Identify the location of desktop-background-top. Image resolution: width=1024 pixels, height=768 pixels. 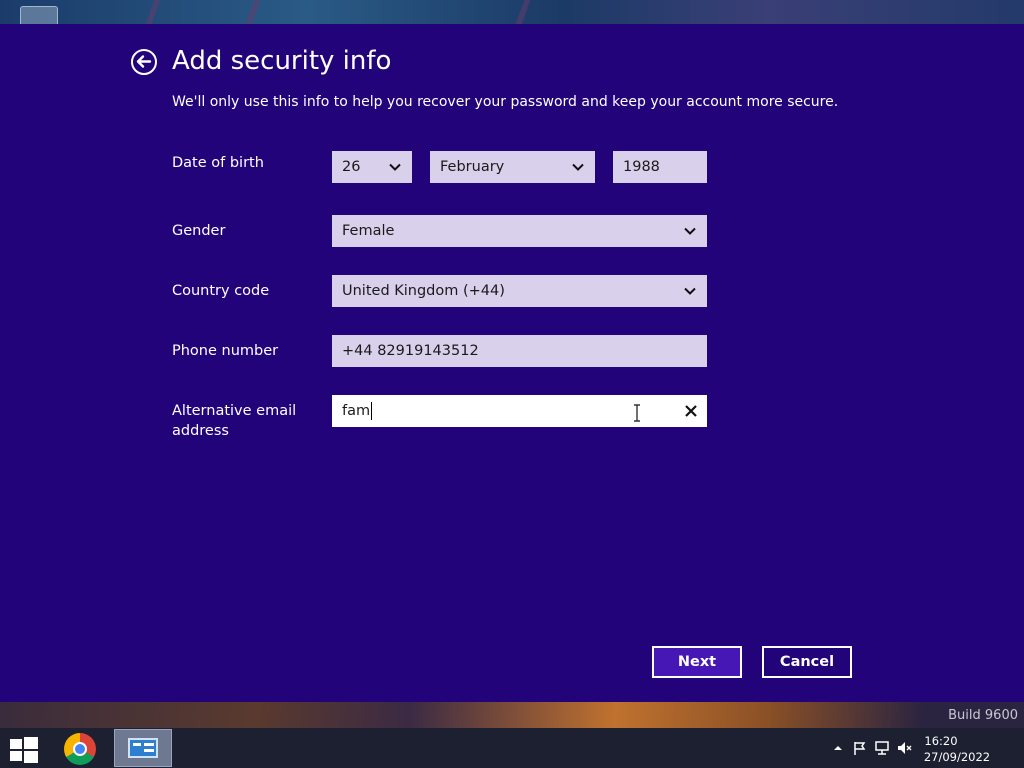
(512, 12).